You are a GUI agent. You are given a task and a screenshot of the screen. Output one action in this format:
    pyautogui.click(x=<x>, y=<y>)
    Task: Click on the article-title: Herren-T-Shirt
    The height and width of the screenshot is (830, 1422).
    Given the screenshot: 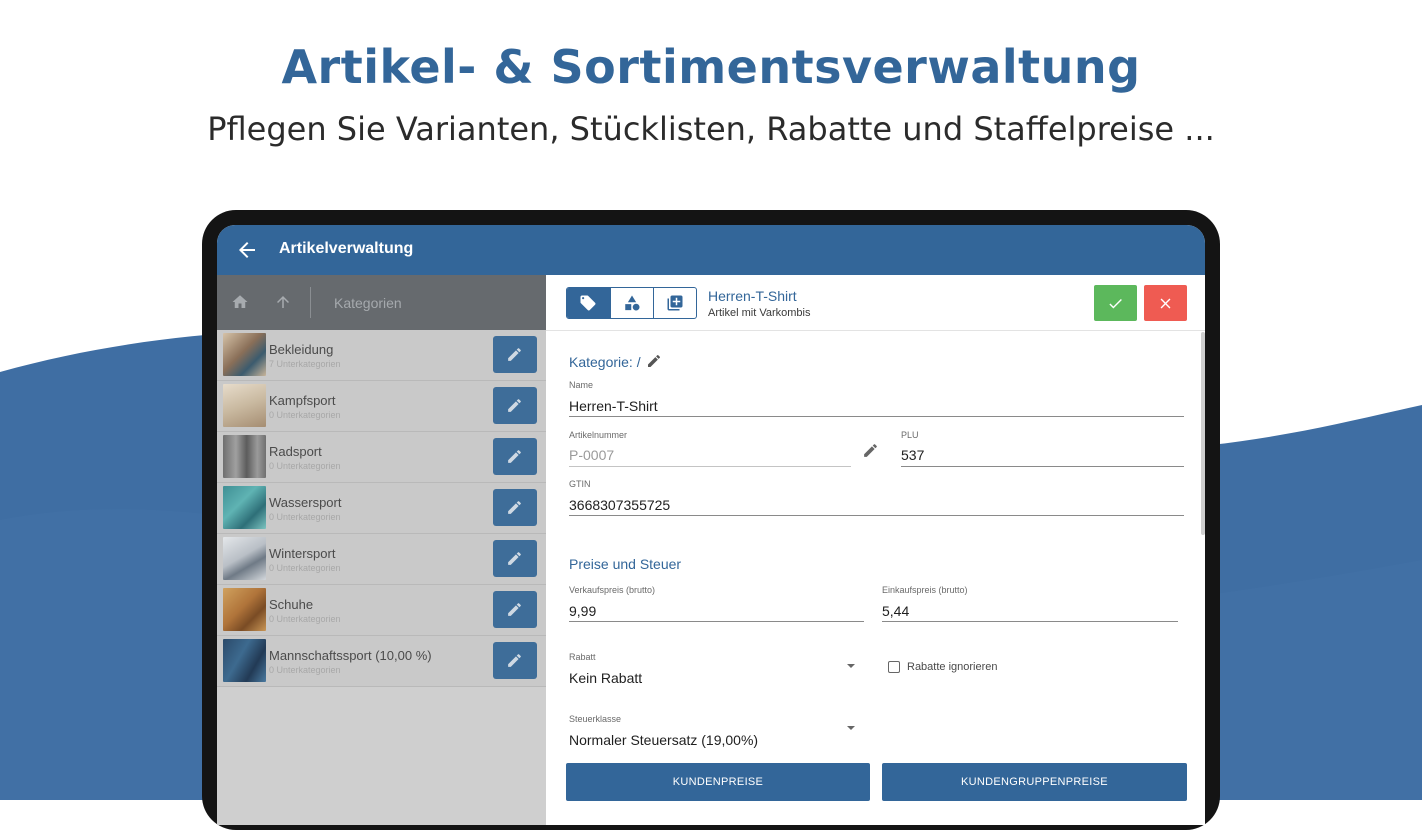 What is the action you would take?
    pyautogui.click(x=752, y=296)
    